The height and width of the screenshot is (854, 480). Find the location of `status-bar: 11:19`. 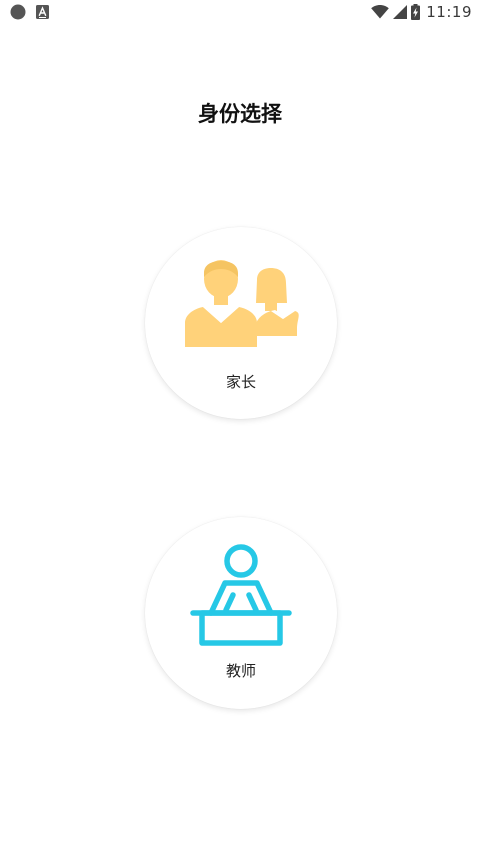

status-bar: 11:19 is located at coordinates (240, 13).